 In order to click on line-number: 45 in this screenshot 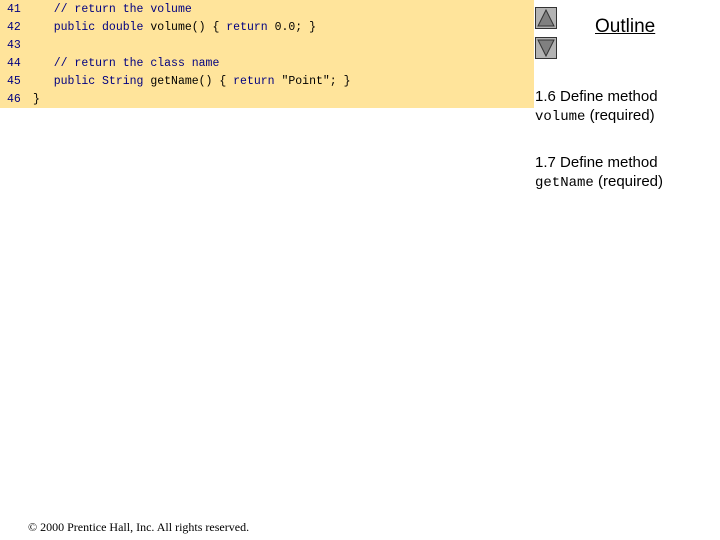, I will do `click(14, 81)`.